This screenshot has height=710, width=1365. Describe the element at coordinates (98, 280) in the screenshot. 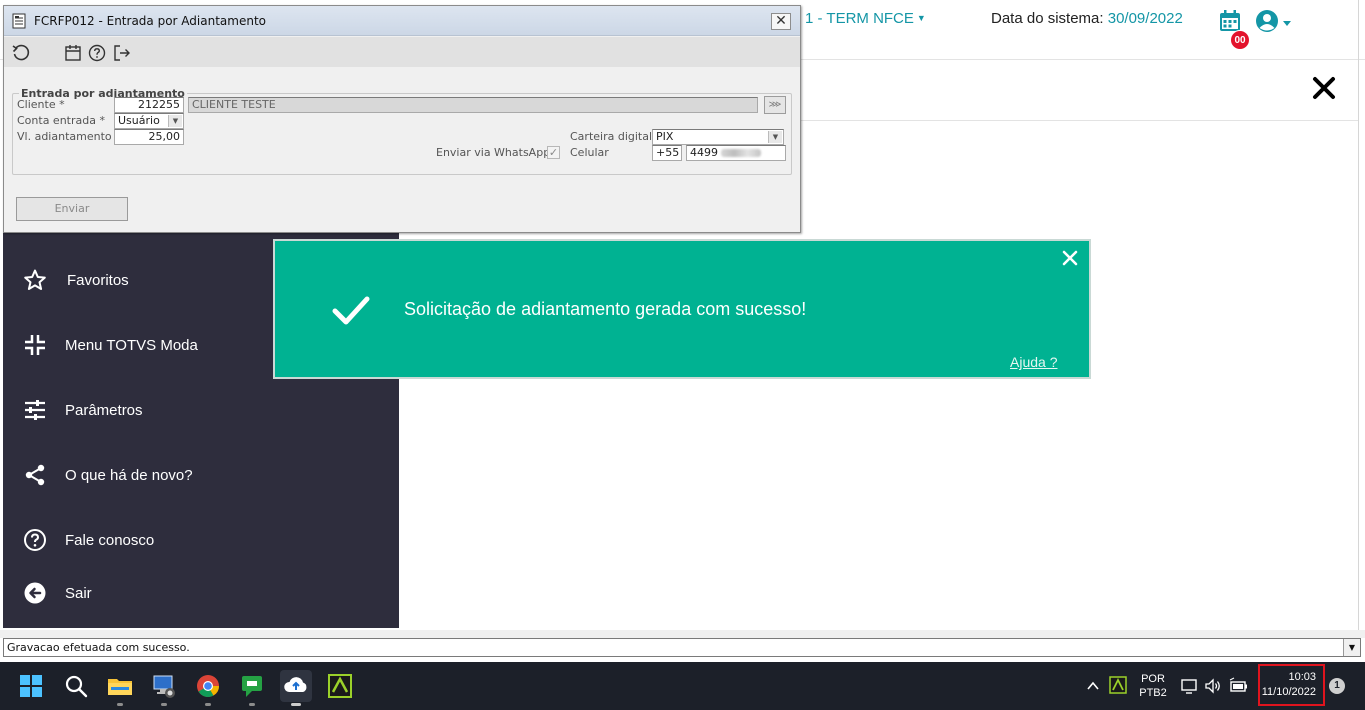

I see `sidebar-item-label: Favoritos` at that location.